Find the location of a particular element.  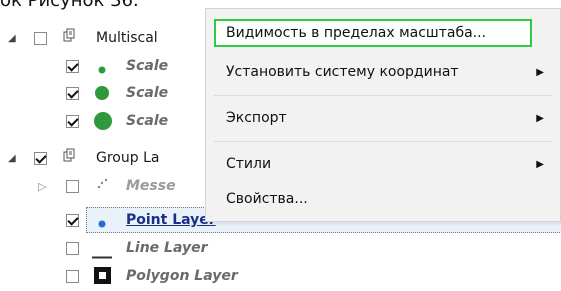

menu-item-export: Экспорт ▶ is located at coordinates (383, 118).